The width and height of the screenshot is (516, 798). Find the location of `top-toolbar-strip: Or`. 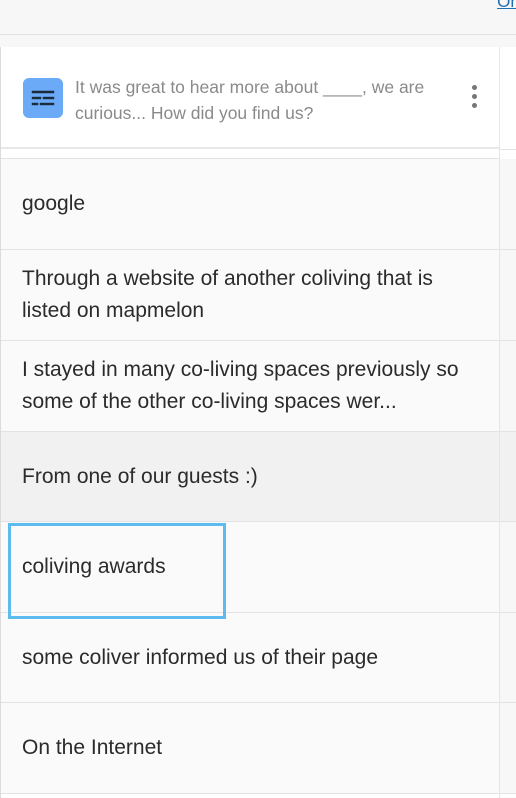

top-toolbar-strip: Or is located at coordinates (258, 17).